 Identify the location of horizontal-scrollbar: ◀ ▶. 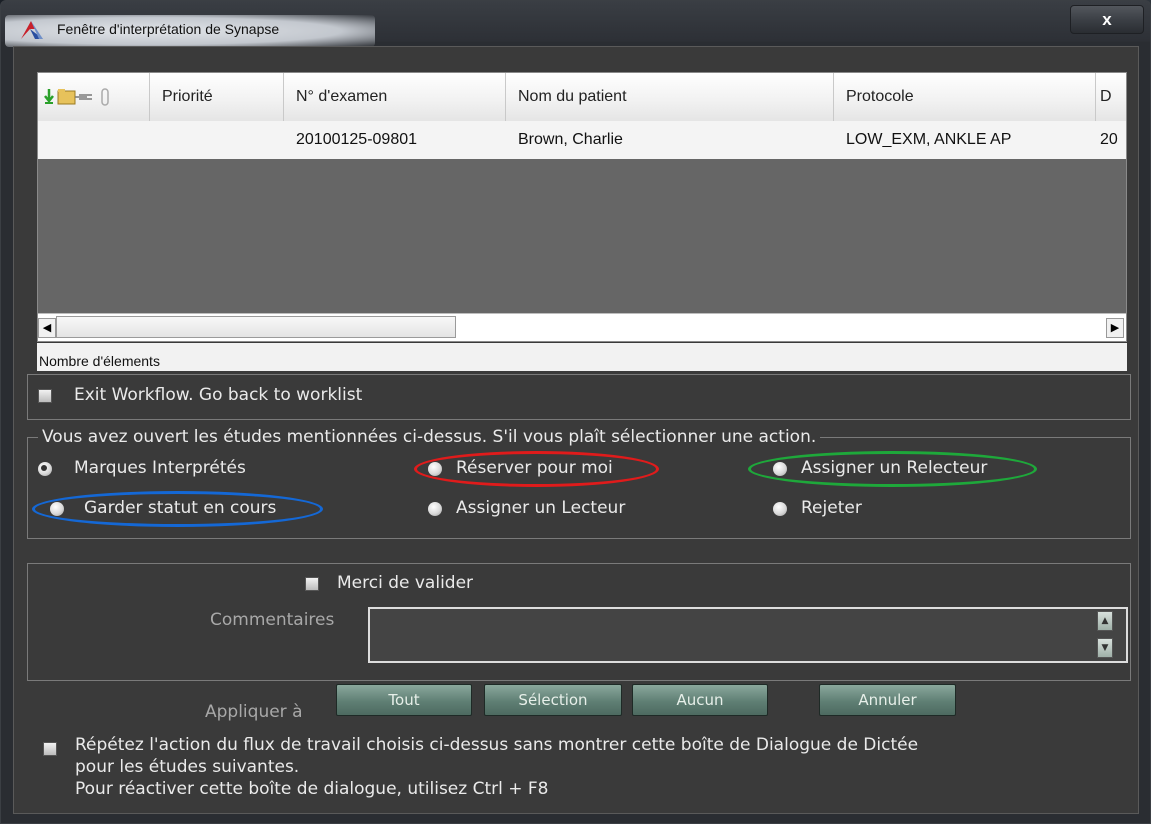
(582, 327).